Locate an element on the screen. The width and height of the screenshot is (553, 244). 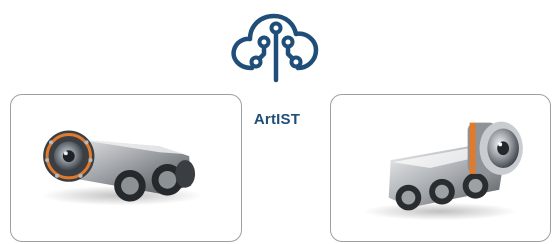
crawler-robot-front-camera-image is located at coordinates (122, 168).